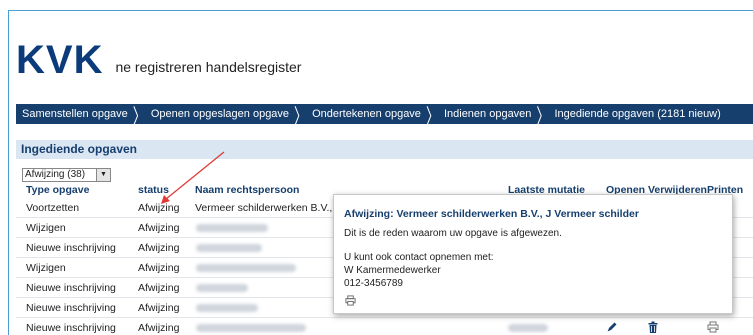  I want to click on tagline: ne registreren handelsregister, so click(208, 67).